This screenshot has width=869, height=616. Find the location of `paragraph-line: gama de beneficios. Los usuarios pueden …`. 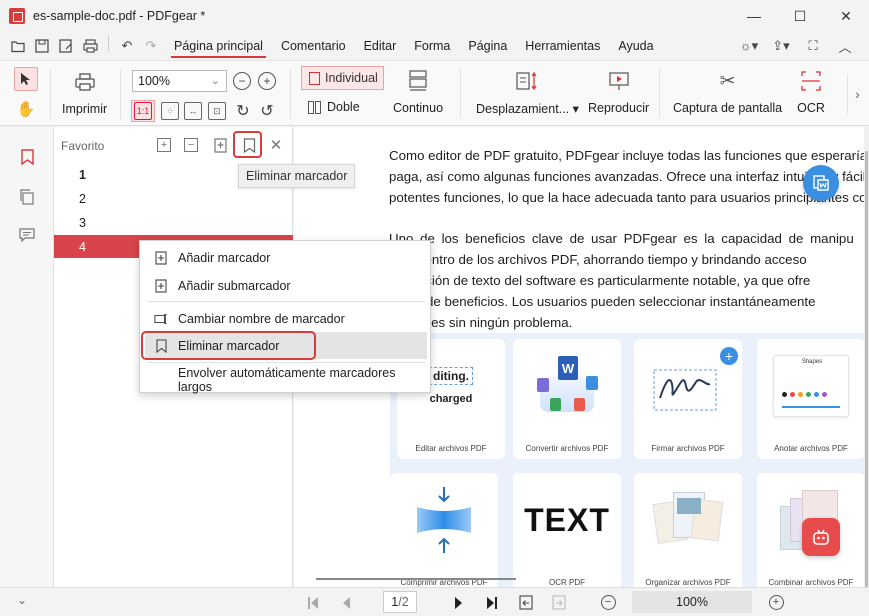

paragraph-line: gama de beneficios. Los usuarios pueden … is located at coordinates (602, 301).